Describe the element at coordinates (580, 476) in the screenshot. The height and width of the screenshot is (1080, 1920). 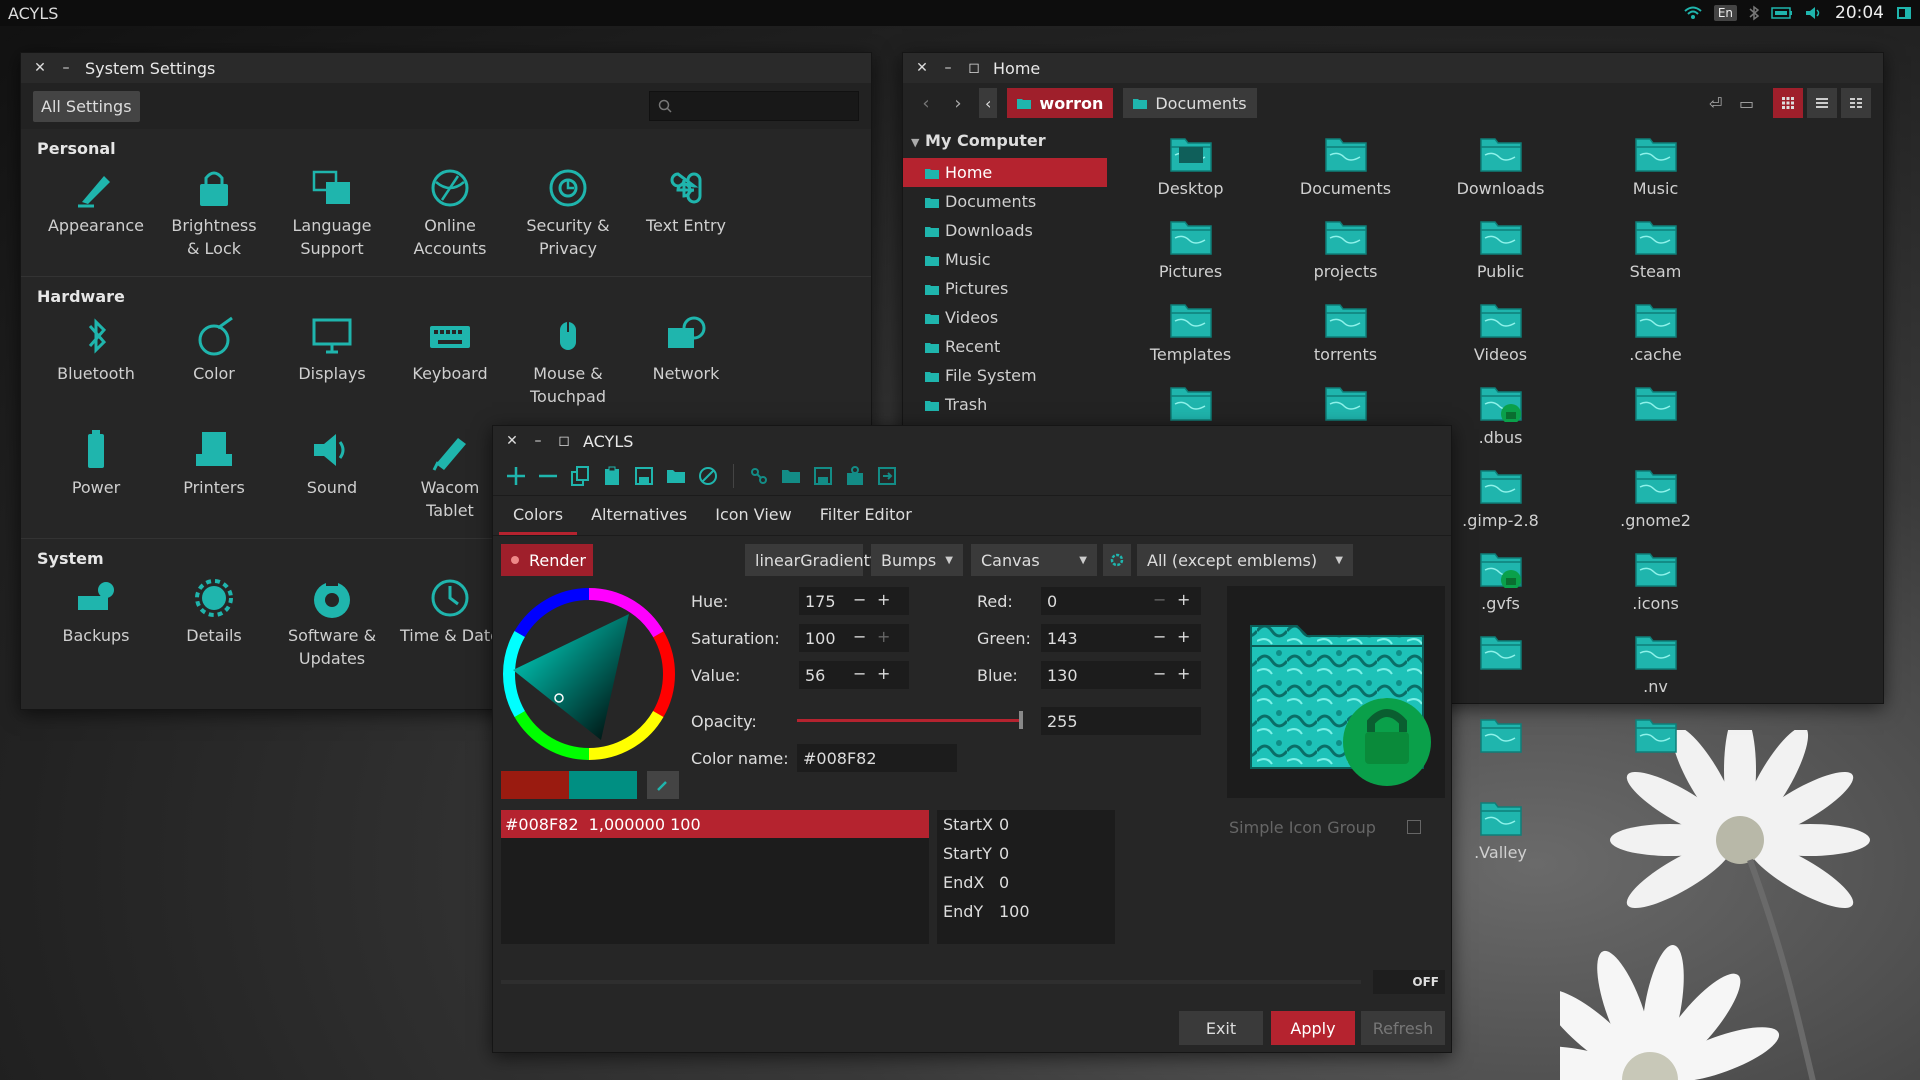
I see `copy-icon` at that location.